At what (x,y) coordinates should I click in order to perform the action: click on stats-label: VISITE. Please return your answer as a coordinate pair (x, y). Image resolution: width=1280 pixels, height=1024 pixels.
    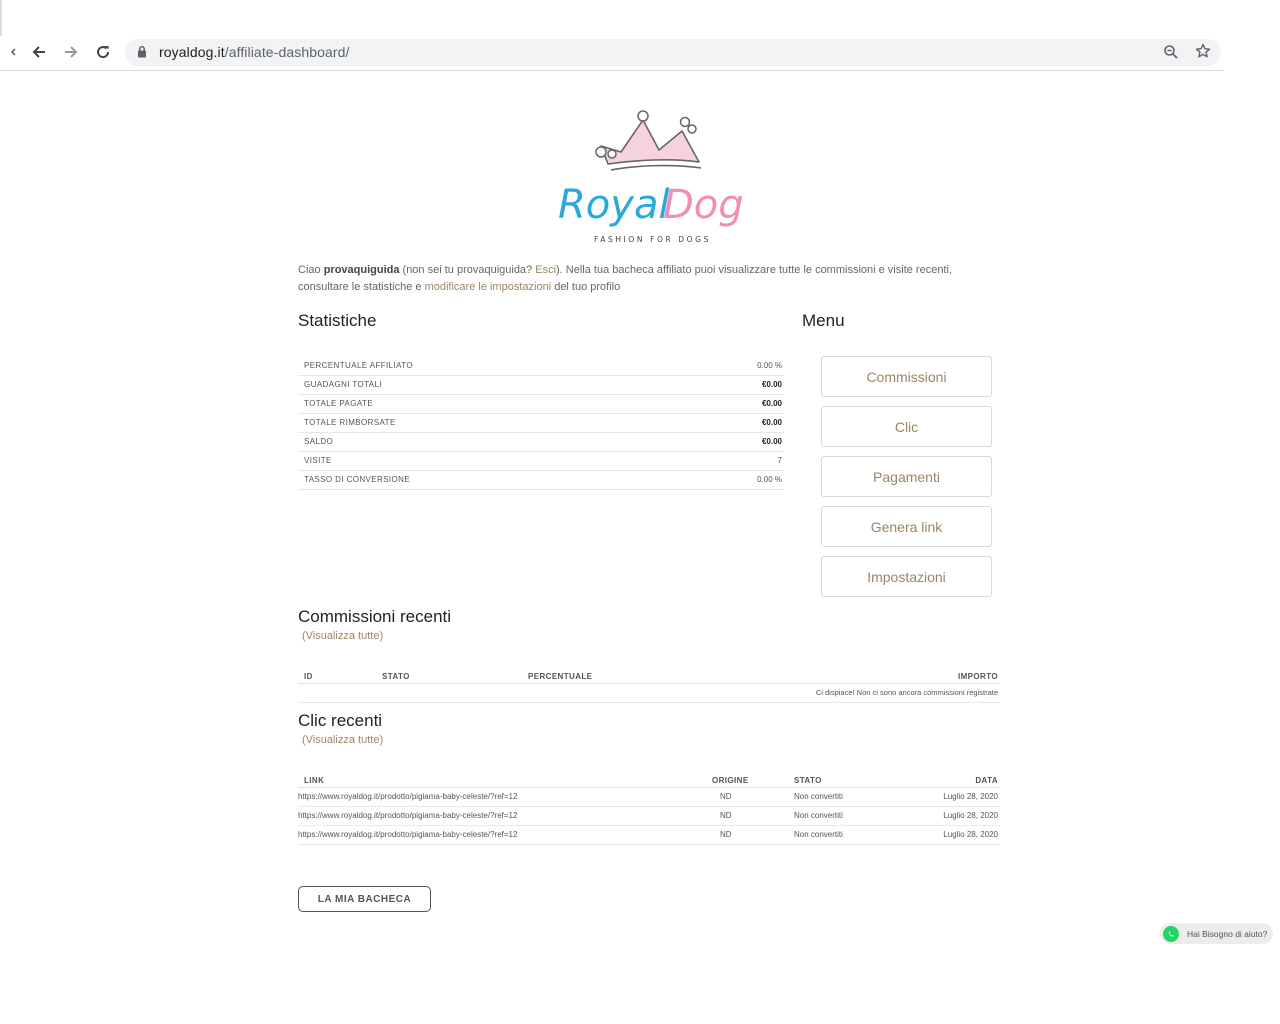
    Looking at the image, I should click on (487, 461).